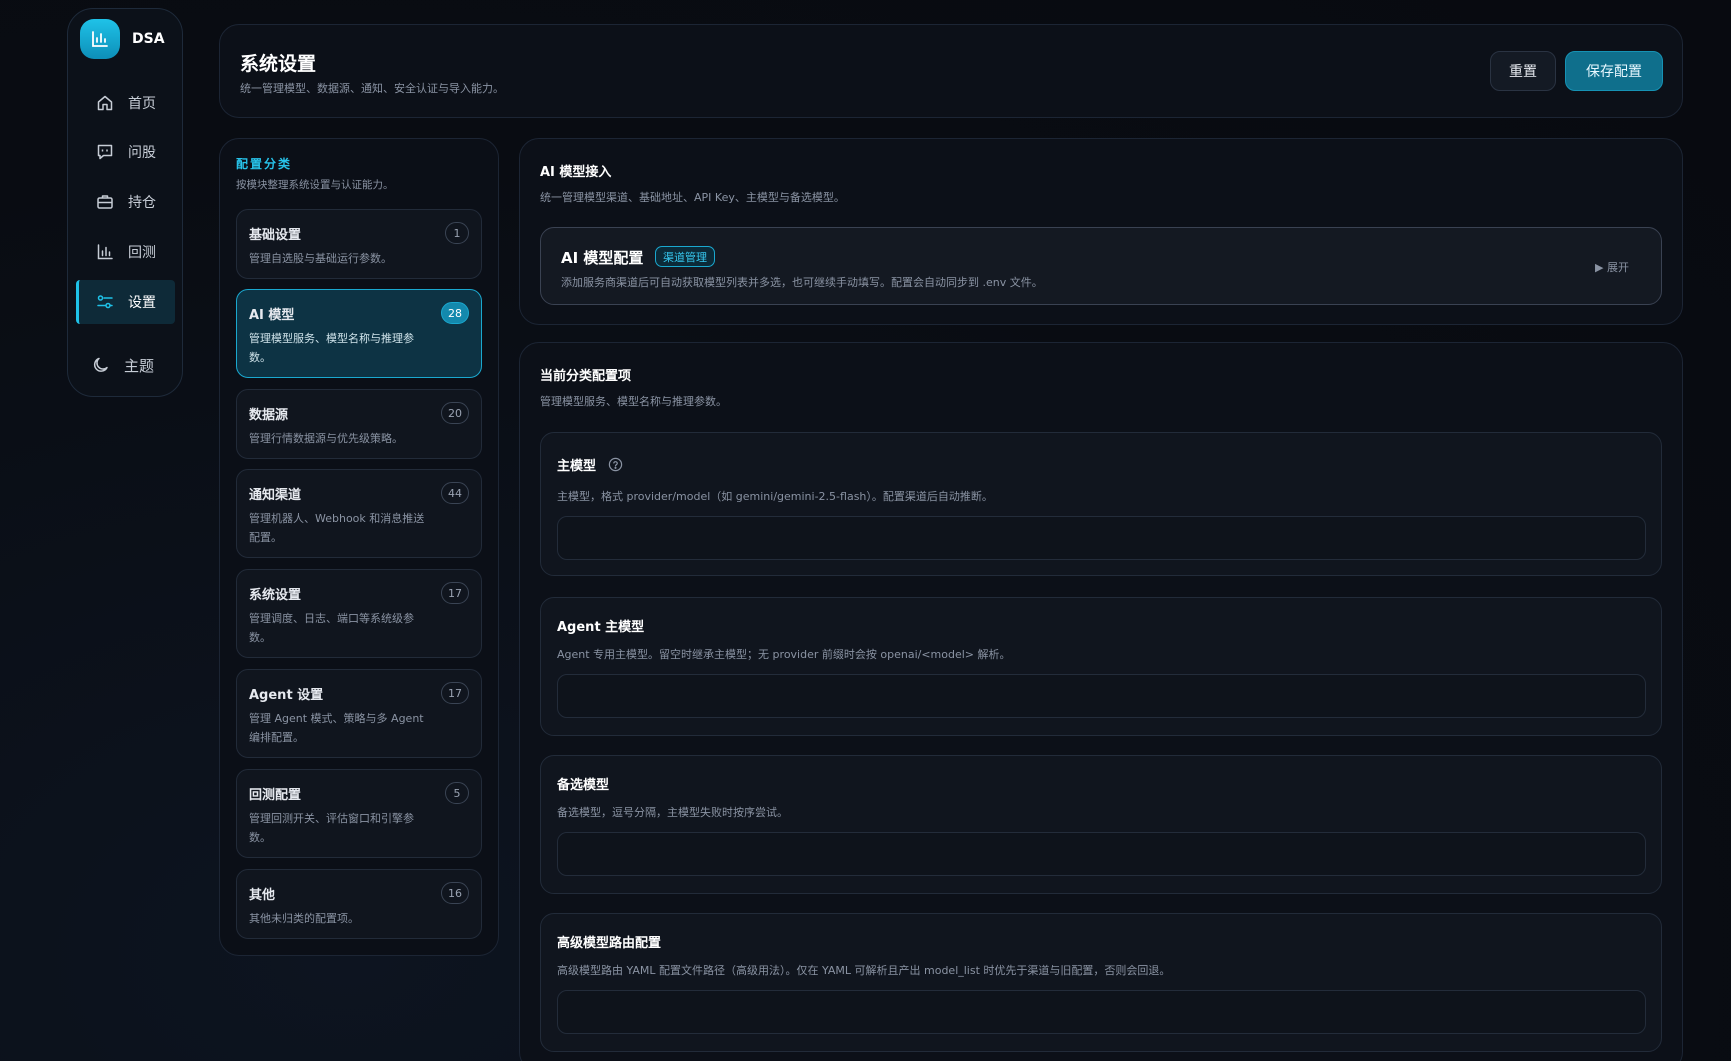  I want to click on ai-access-title: AI 模型接入, so click(576, 172).